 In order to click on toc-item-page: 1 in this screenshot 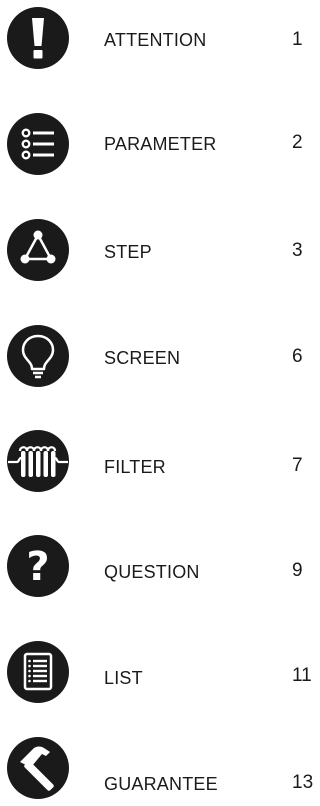, I will do `click(297, 39)`.